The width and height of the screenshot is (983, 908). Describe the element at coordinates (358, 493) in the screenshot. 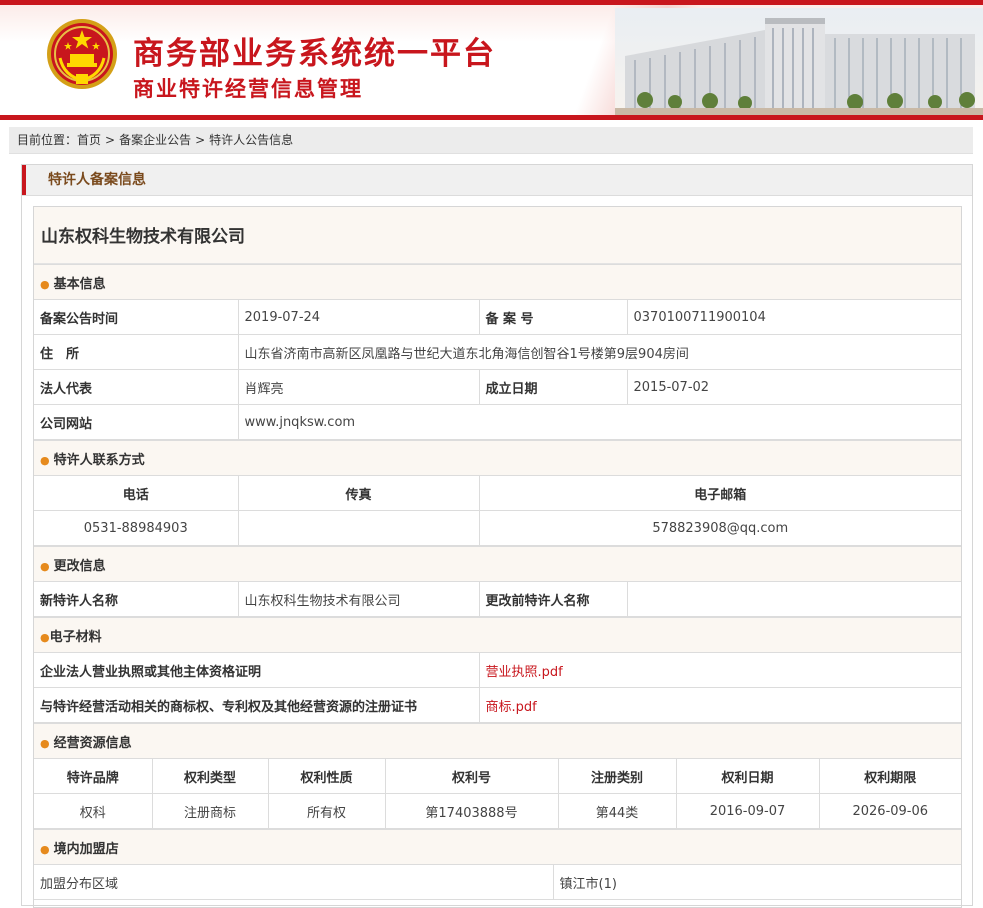

I see `fax-column-header: 传真` at that location.